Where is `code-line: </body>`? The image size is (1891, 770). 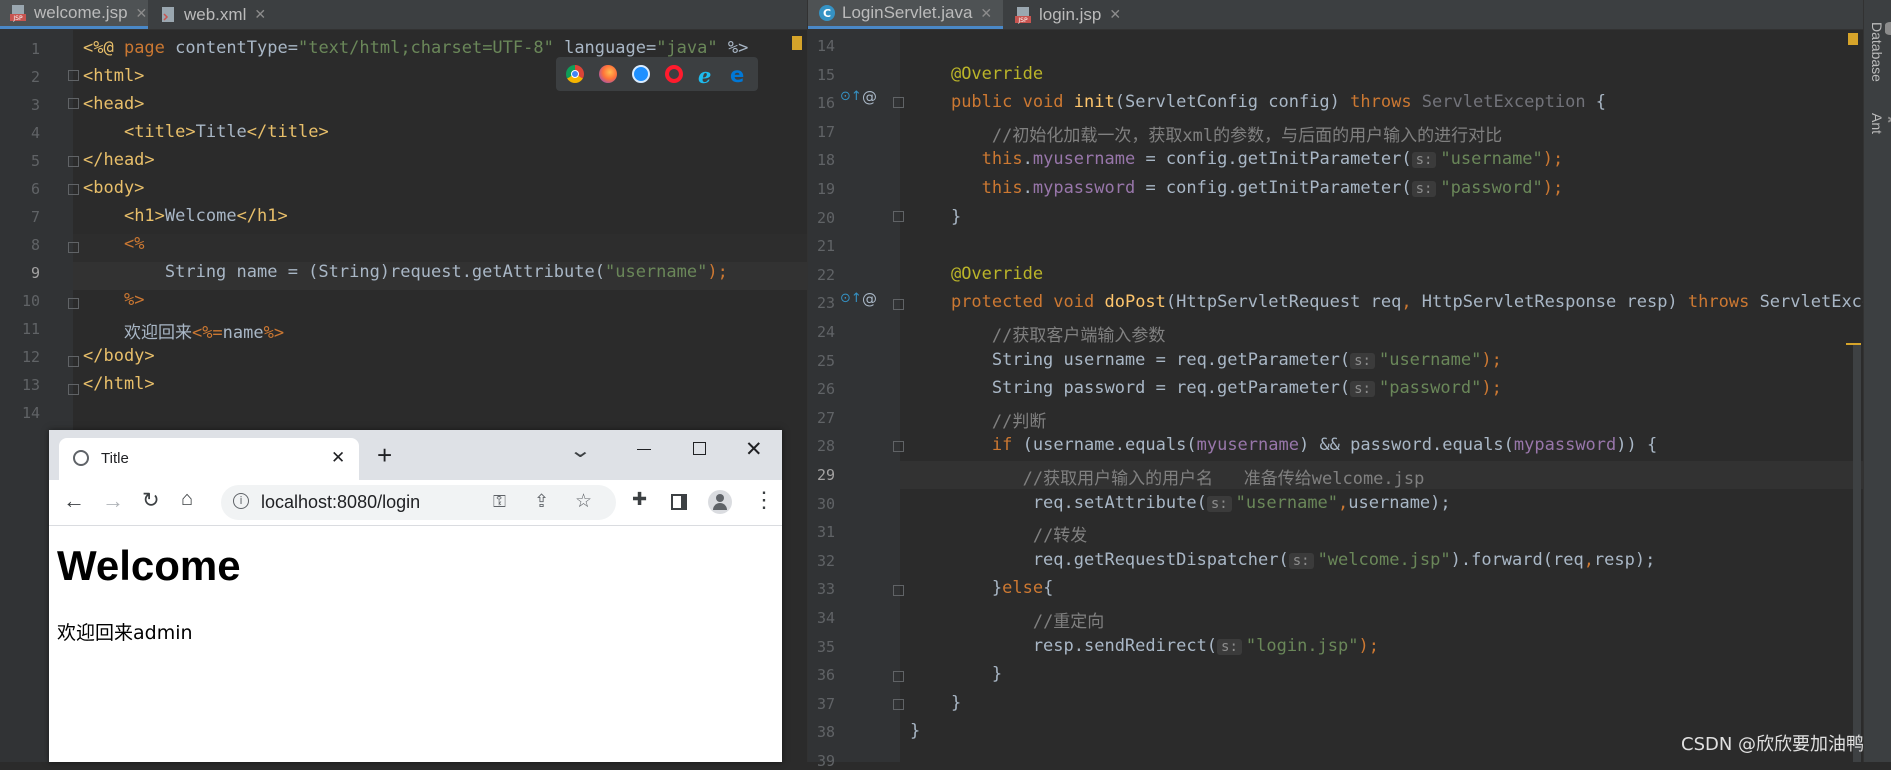
code-line: </body> is located at coordinates (119, 356).